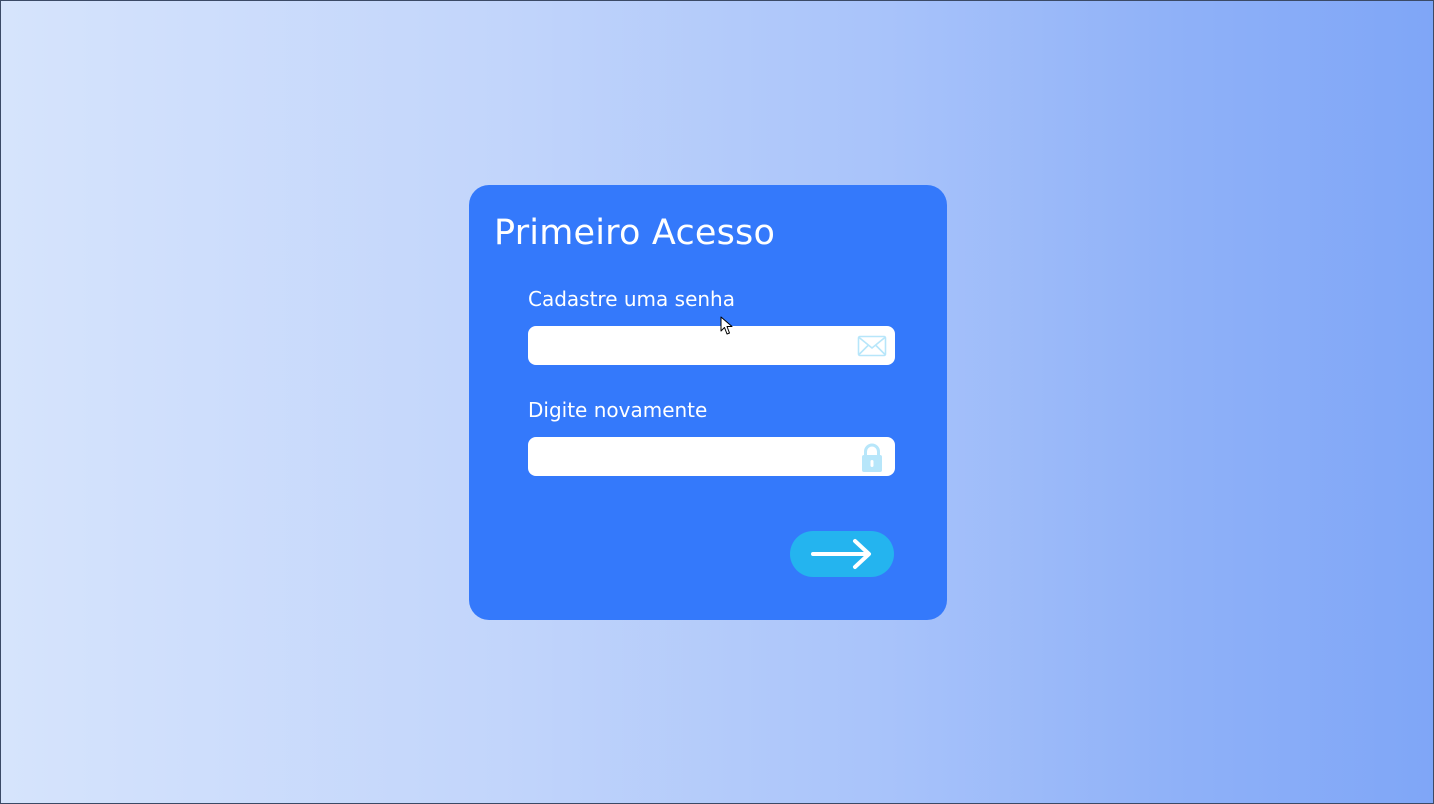 Image resolution: width=1434 pixels, height=804 pixels. Describe the element at coordinates (693, 345) in the screenshot. I see `password-input` at that location.